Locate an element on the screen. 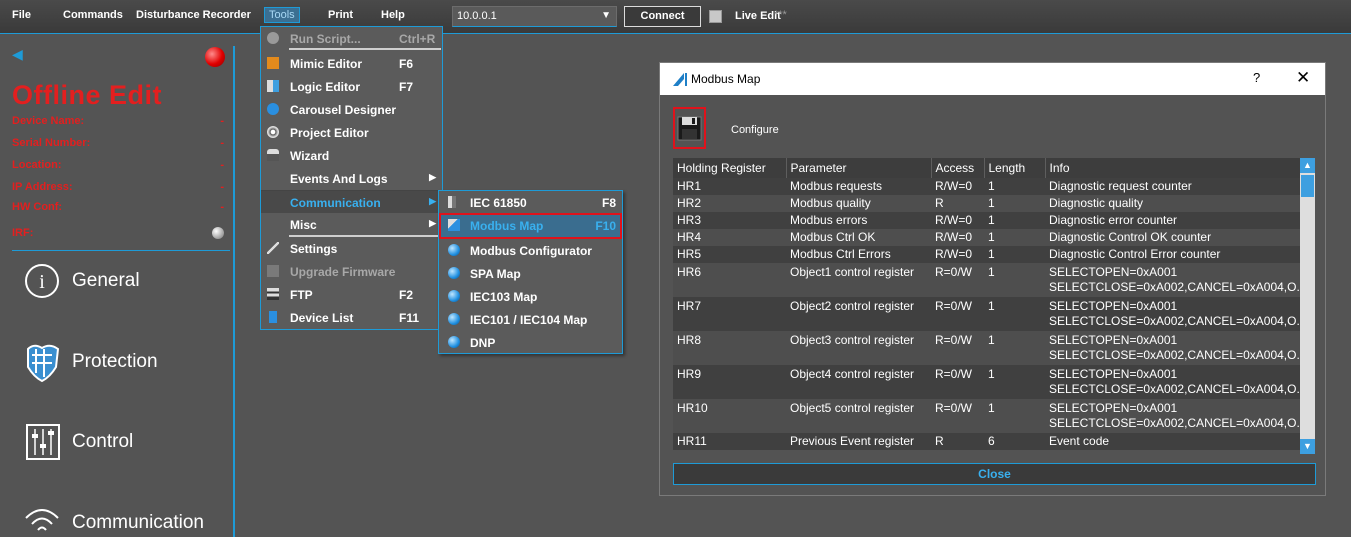  menu-disturbance-recorder: Disturbance Recorder is located at coordinates (193, 15).